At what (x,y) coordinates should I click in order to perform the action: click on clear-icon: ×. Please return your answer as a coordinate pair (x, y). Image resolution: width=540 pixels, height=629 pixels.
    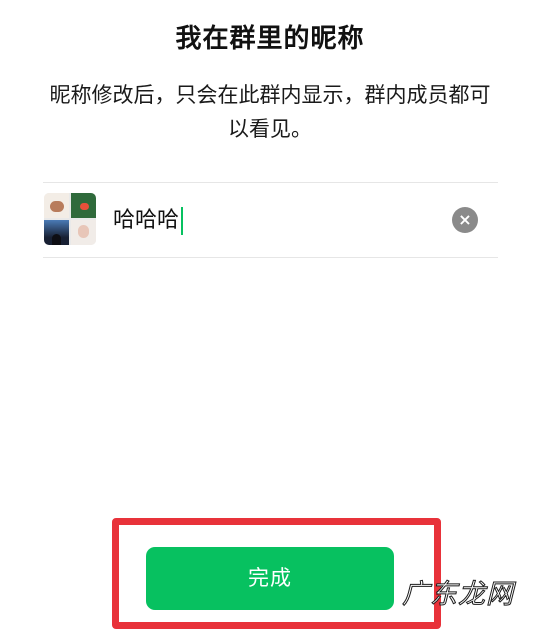
    Looking at the image, I should click on (465, 220).